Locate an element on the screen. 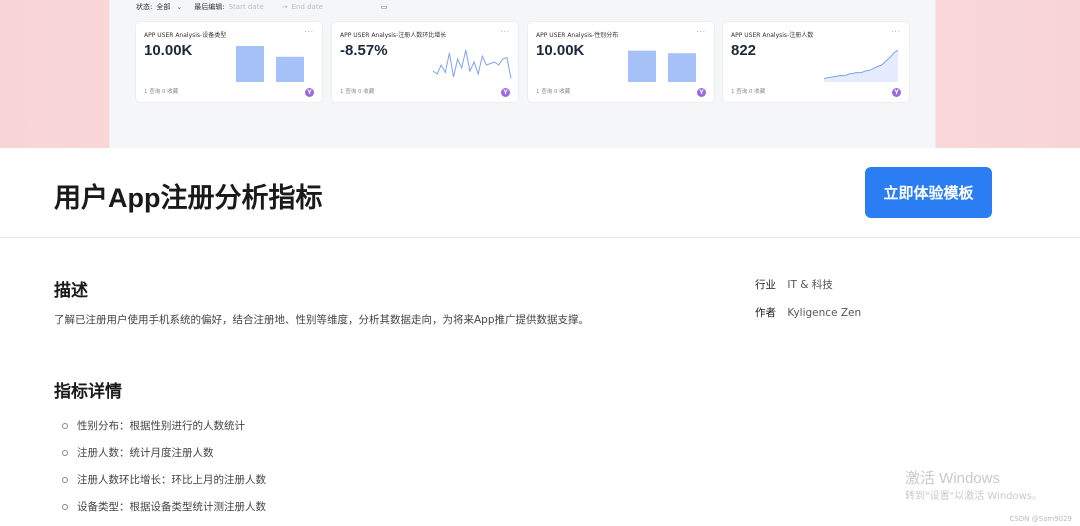 Image resolution: width=1080 pixels, height=526 pixels. card-value: -8.57% is located at coordinates (364, 50).